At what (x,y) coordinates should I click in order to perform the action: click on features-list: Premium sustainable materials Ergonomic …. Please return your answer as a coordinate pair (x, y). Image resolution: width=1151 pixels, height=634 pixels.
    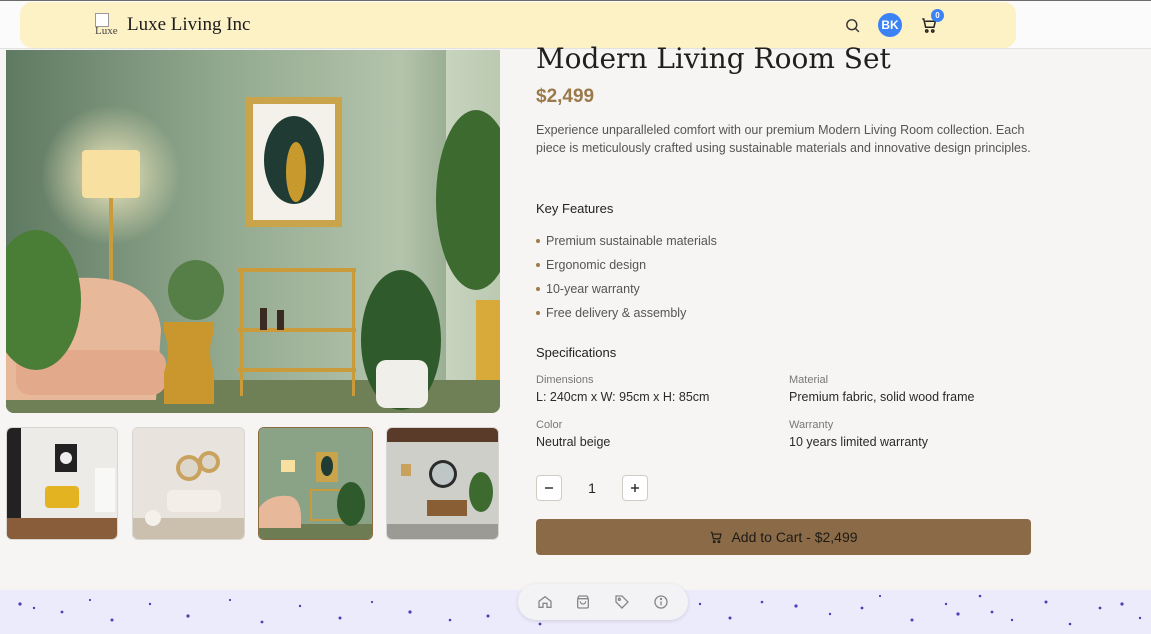
    Looking at the image, I should click on (626, 277).